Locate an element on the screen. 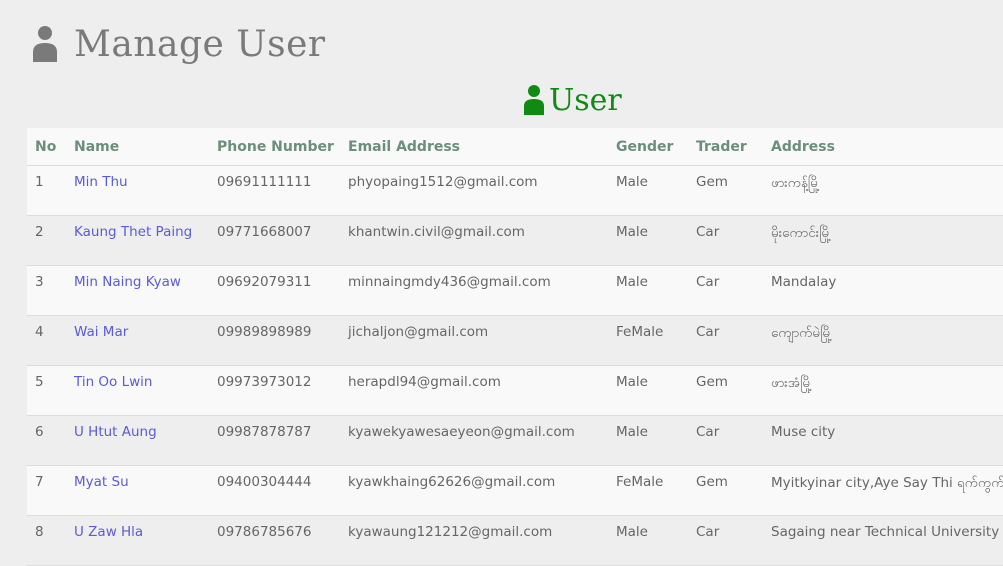  cell-name: U Zaw Hla is located at coordinates (137, 540).